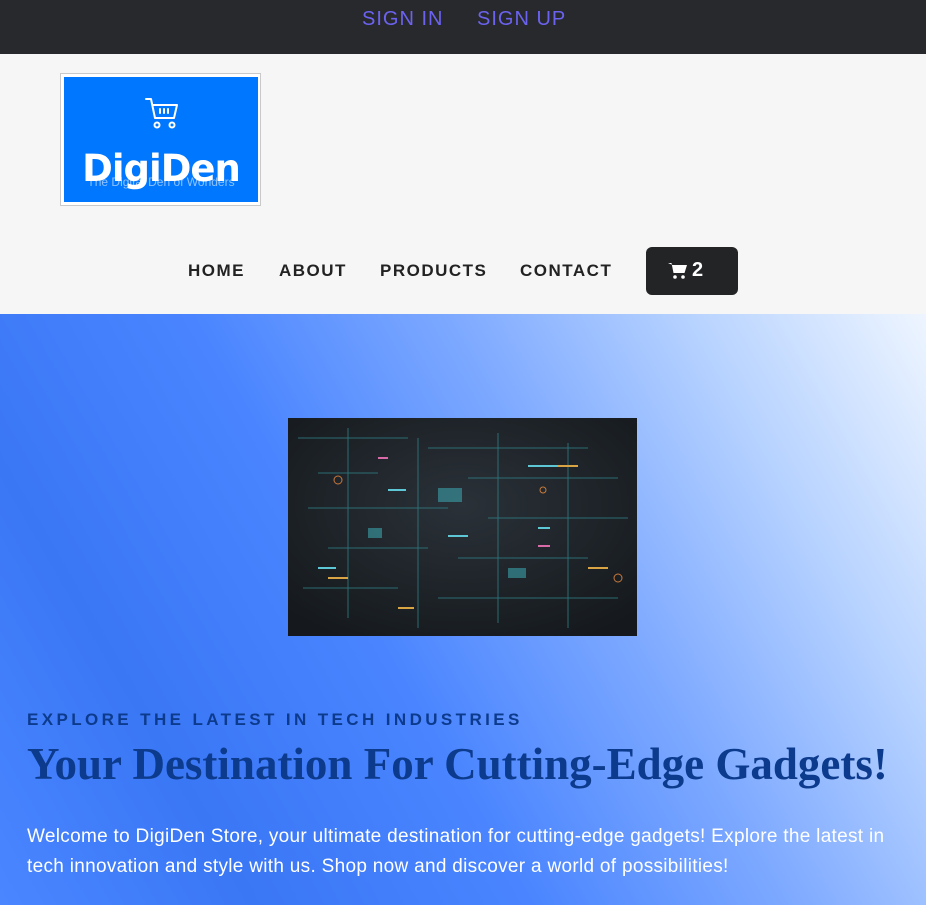 Image resolution: width=926 pixels, height=905 pixels. I want to click on sign-in-link: SIGN IN, so click(402, 19).